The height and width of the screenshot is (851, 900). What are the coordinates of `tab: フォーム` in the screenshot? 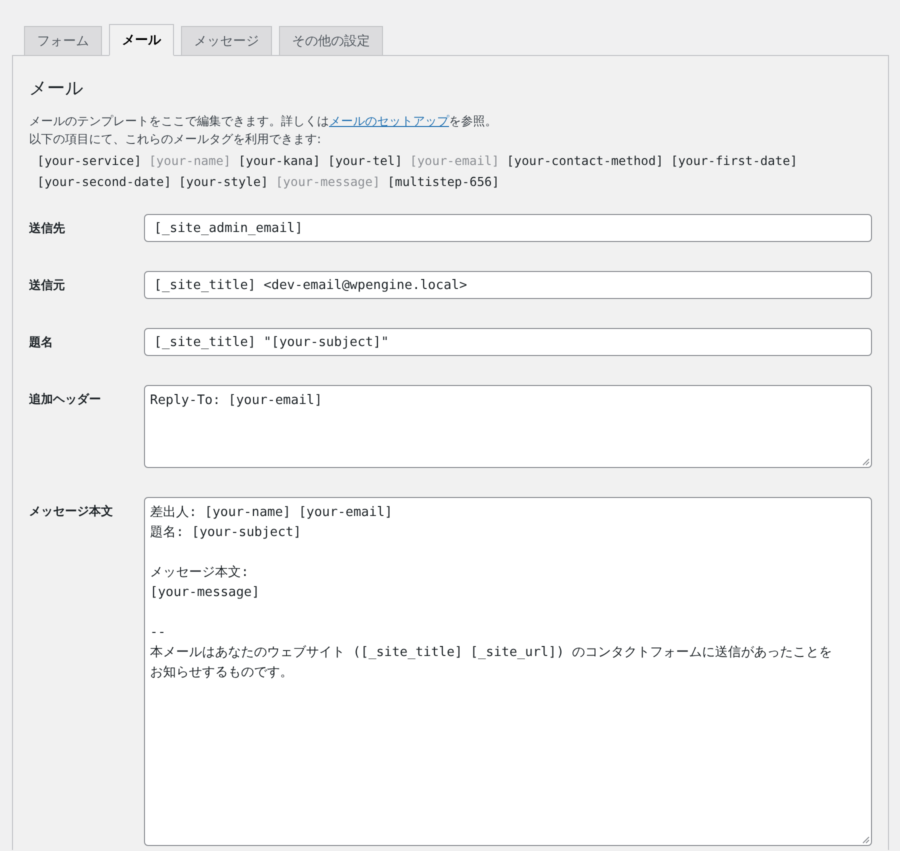 It's located at (63, 41).